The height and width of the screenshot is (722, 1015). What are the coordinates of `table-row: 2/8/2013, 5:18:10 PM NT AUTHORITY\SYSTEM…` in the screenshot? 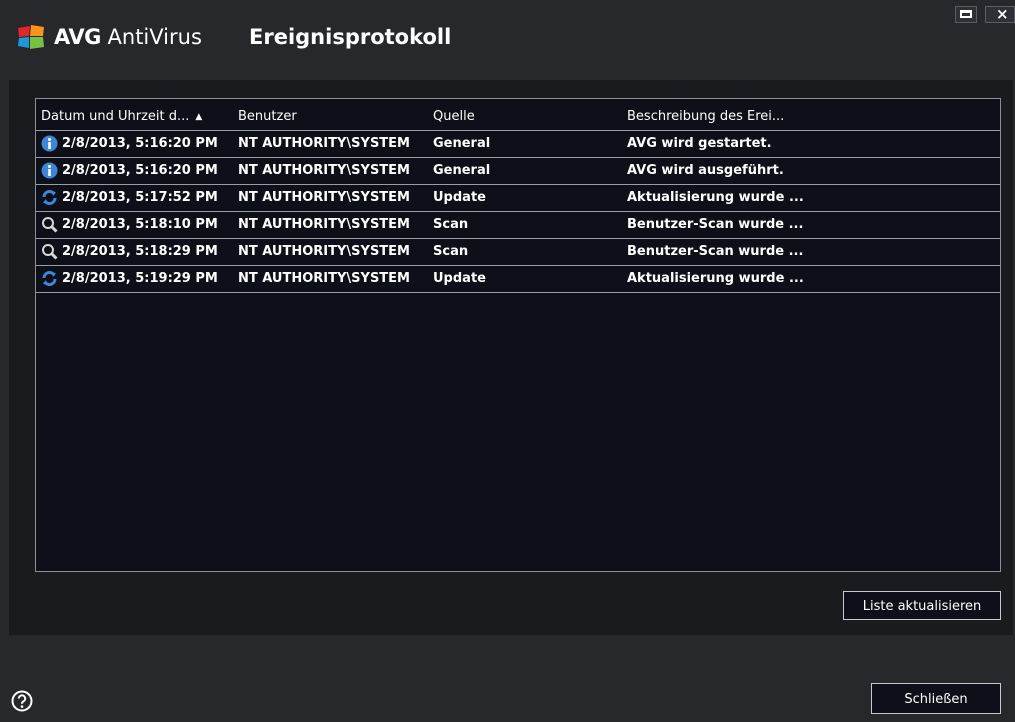 It's located at (518, 225).